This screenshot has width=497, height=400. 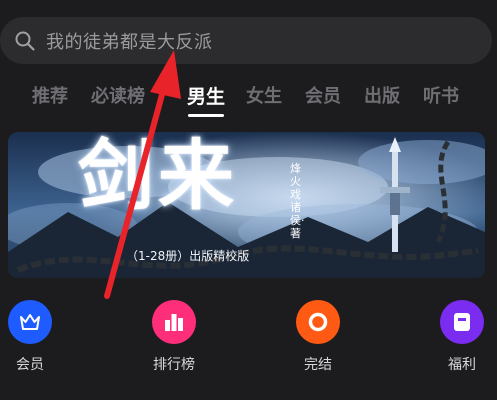 What do you see at coordinates (174, 365) in the screenshot?
I see `quick-ranking-label: 排行榜` at bounding box center [174, 365].